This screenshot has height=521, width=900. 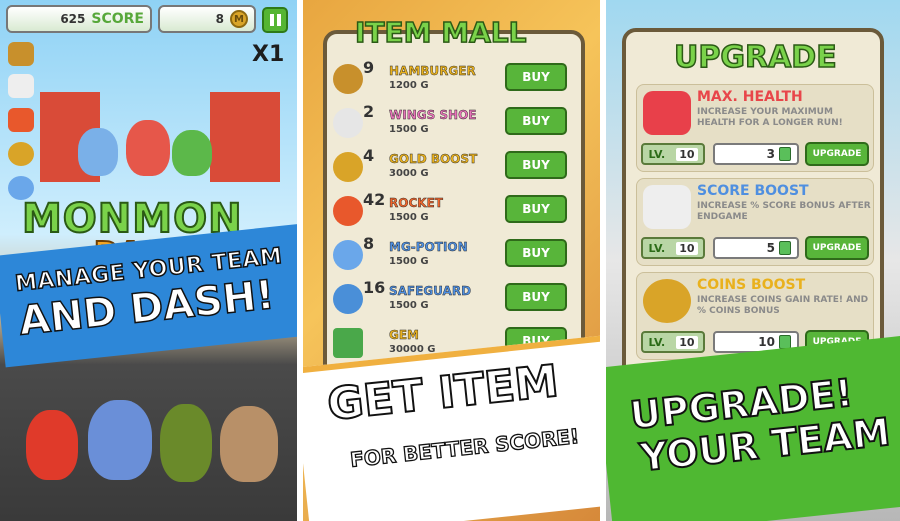 What do you see at coordinates (430, 291) in the screenshot?
I see `item-name: SAFEGUARD` at bounding box center [430, 291].